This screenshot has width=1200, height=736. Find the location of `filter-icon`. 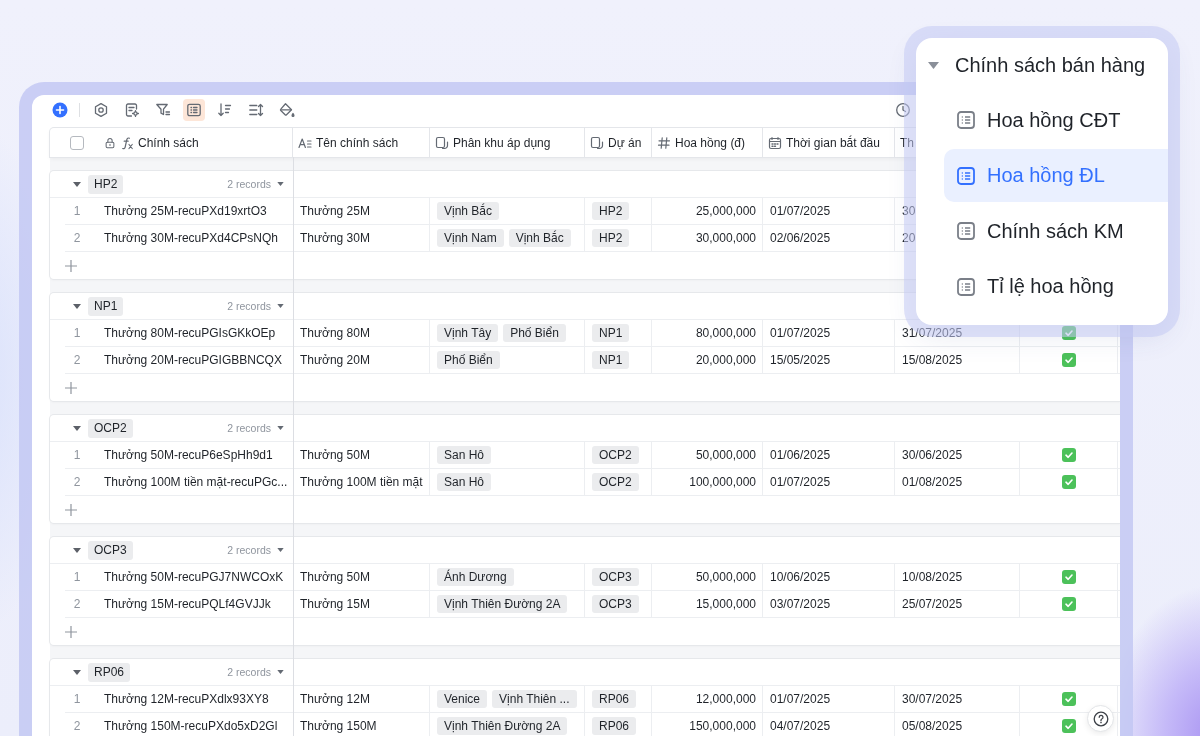

filter-icon is located at coordinates (163, 110).